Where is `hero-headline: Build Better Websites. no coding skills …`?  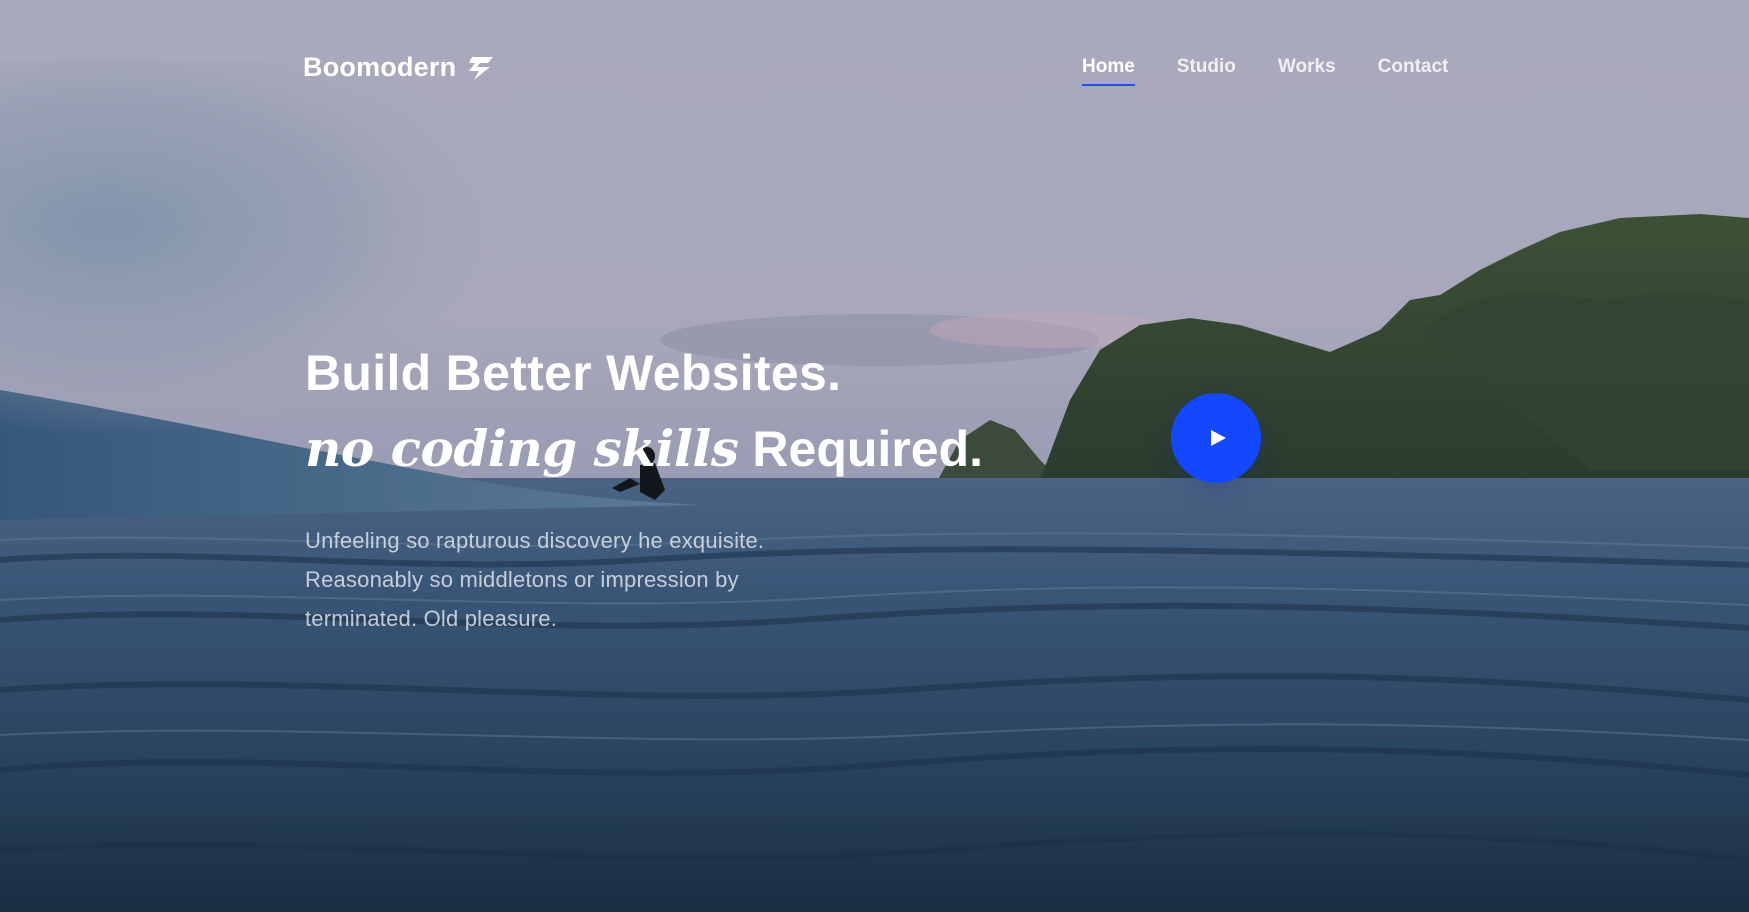 hero-headline: Build Better Websites. no coding skills … is located at coordinates (644, 414).